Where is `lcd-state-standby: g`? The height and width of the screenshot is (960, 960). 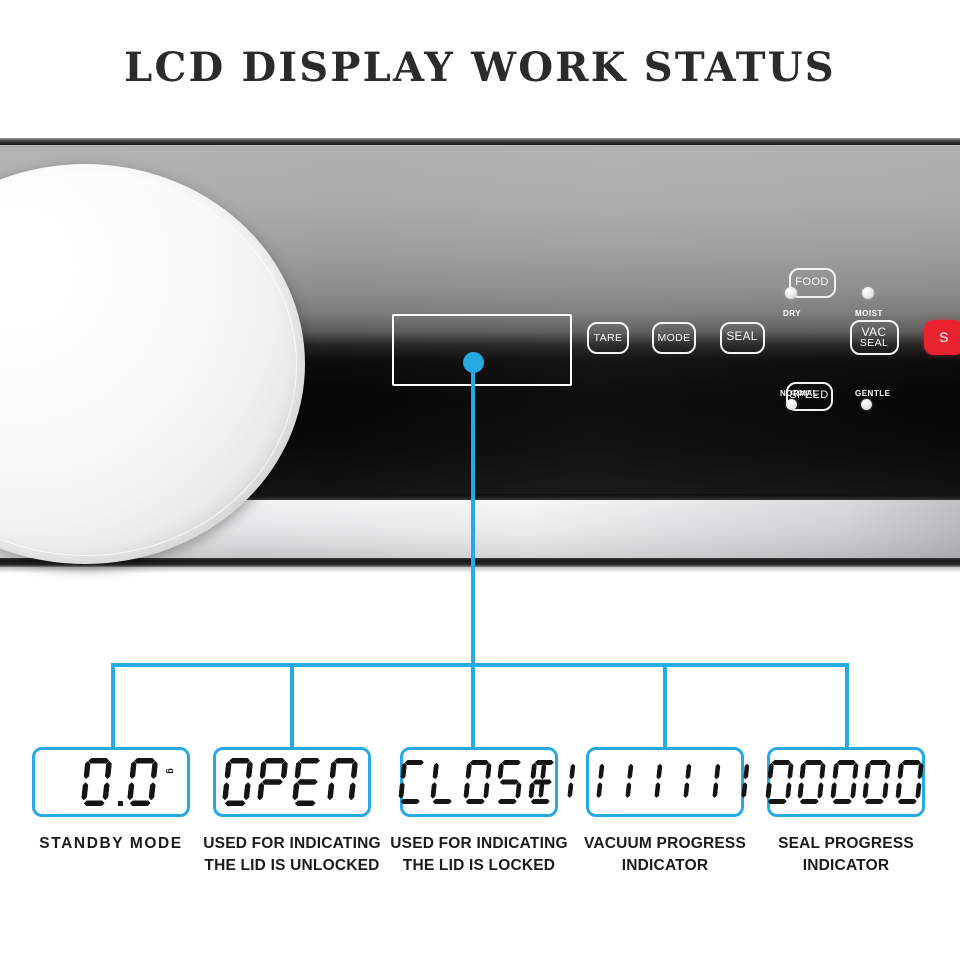 lcd-state-standby: g is located at coordinates (111, 782).